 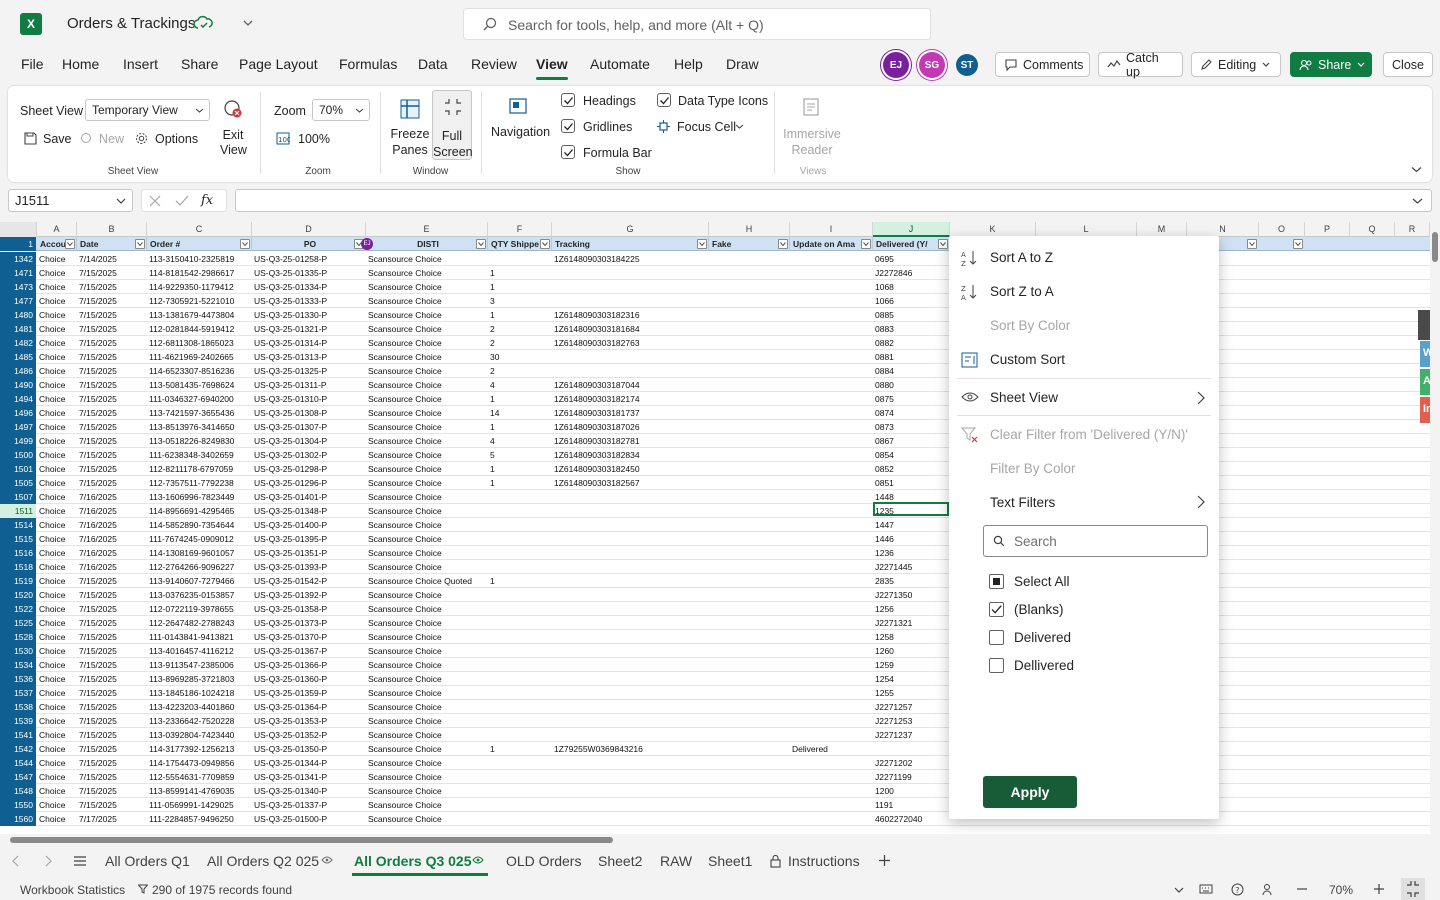 What do you see at coordinates (676, 861) in the screenshot?
I see `sheet-tab-raw: RAW` at bounding box center [676, 861].